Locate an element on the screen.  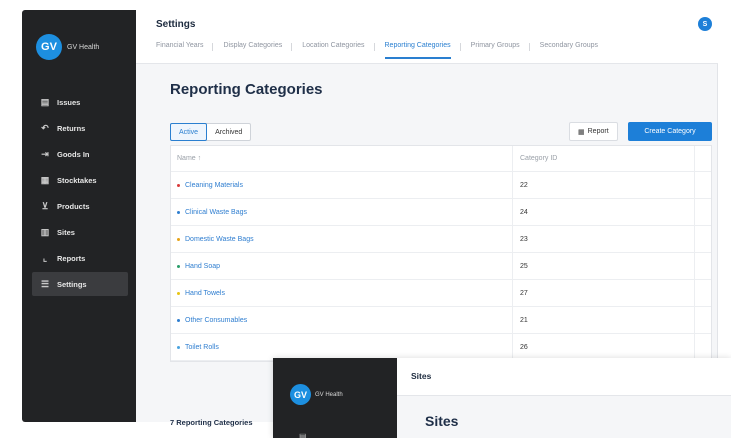
sidebar-item-products: ⊻ Products is located at coordinates (80, 206).